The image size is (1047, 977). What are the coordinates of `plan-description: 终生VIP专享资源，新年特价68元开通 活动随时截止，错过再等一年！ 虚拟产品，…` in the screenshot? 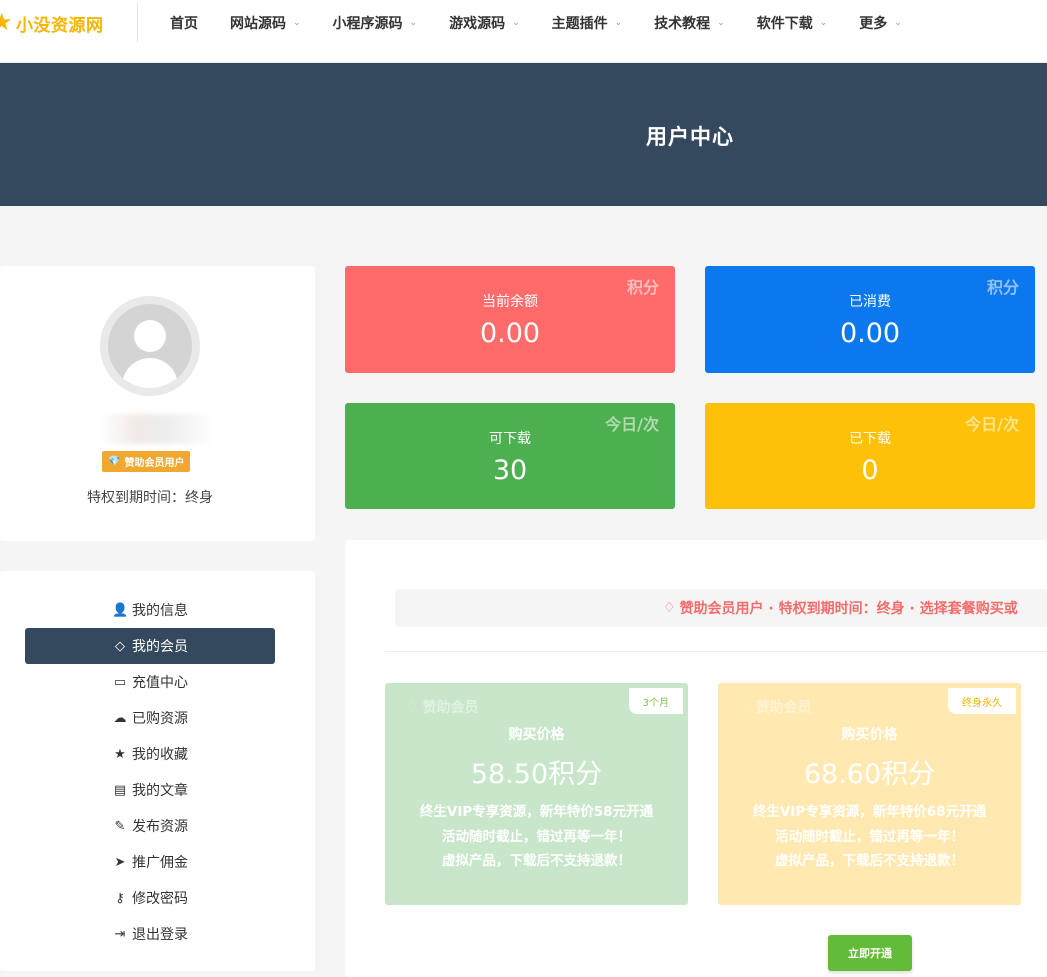 It's located at (869, 836).